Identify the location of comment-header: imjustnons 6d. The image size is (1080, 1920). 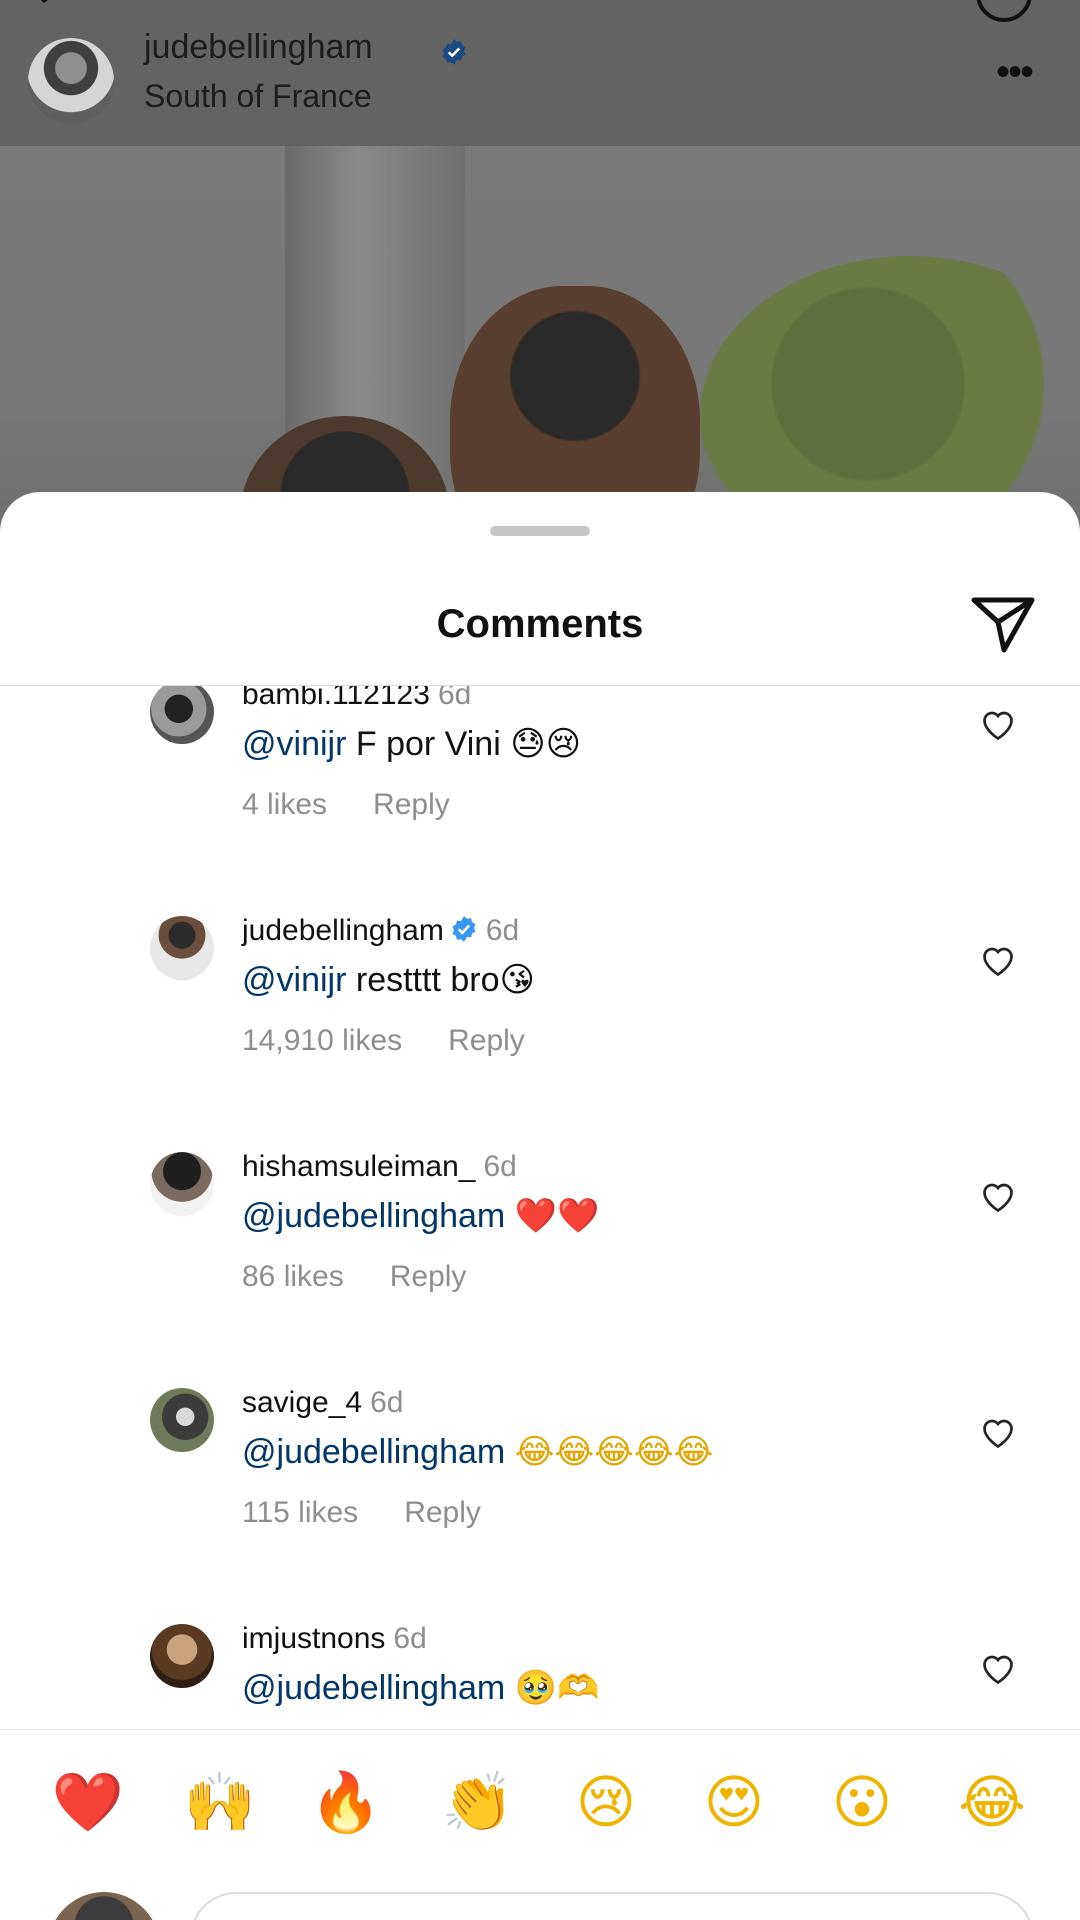
(334, 1639).